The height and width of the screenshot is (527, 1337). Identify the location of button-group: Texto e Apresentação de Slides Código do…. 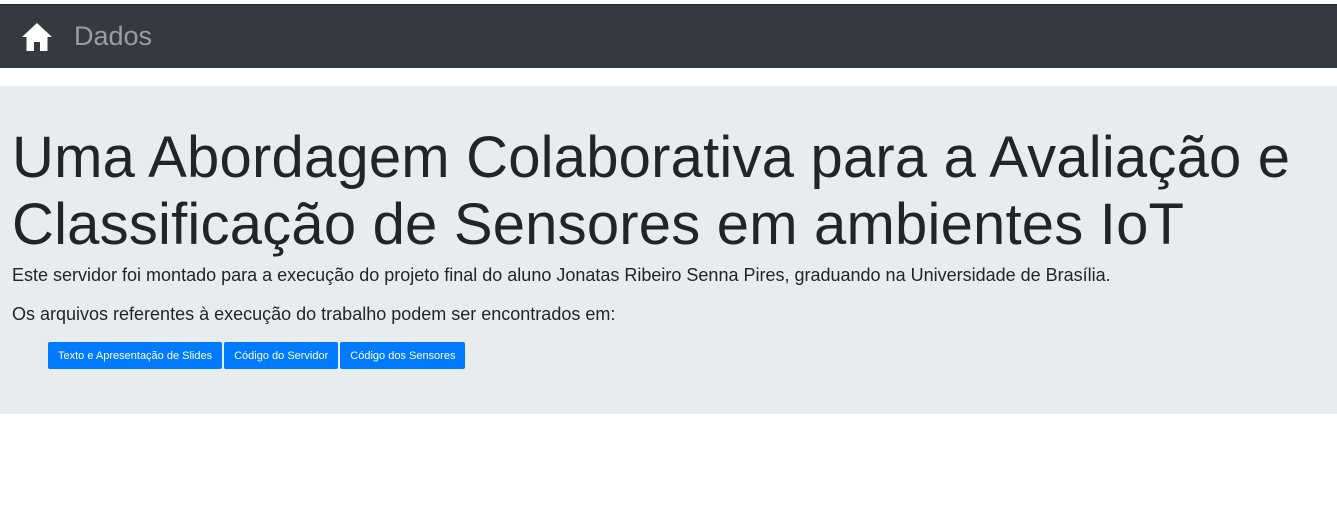
(257, 355).